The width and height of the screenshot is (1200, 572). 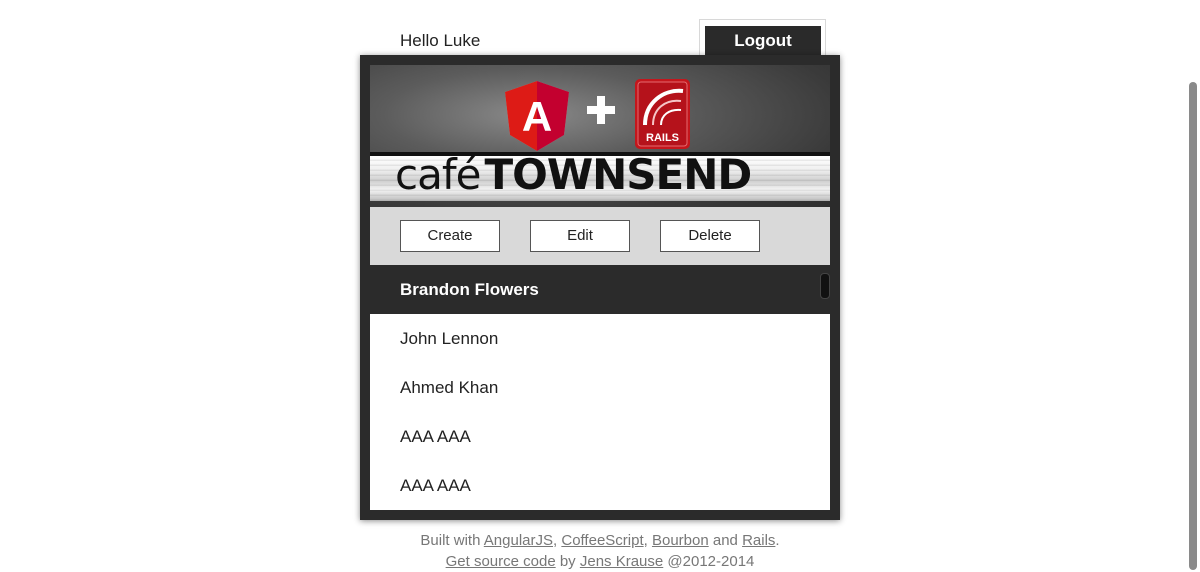 What do you see at coordinates (580, 236) in the screenshot?
I see `edit-button: Edit` at bounding box center [580, 236].